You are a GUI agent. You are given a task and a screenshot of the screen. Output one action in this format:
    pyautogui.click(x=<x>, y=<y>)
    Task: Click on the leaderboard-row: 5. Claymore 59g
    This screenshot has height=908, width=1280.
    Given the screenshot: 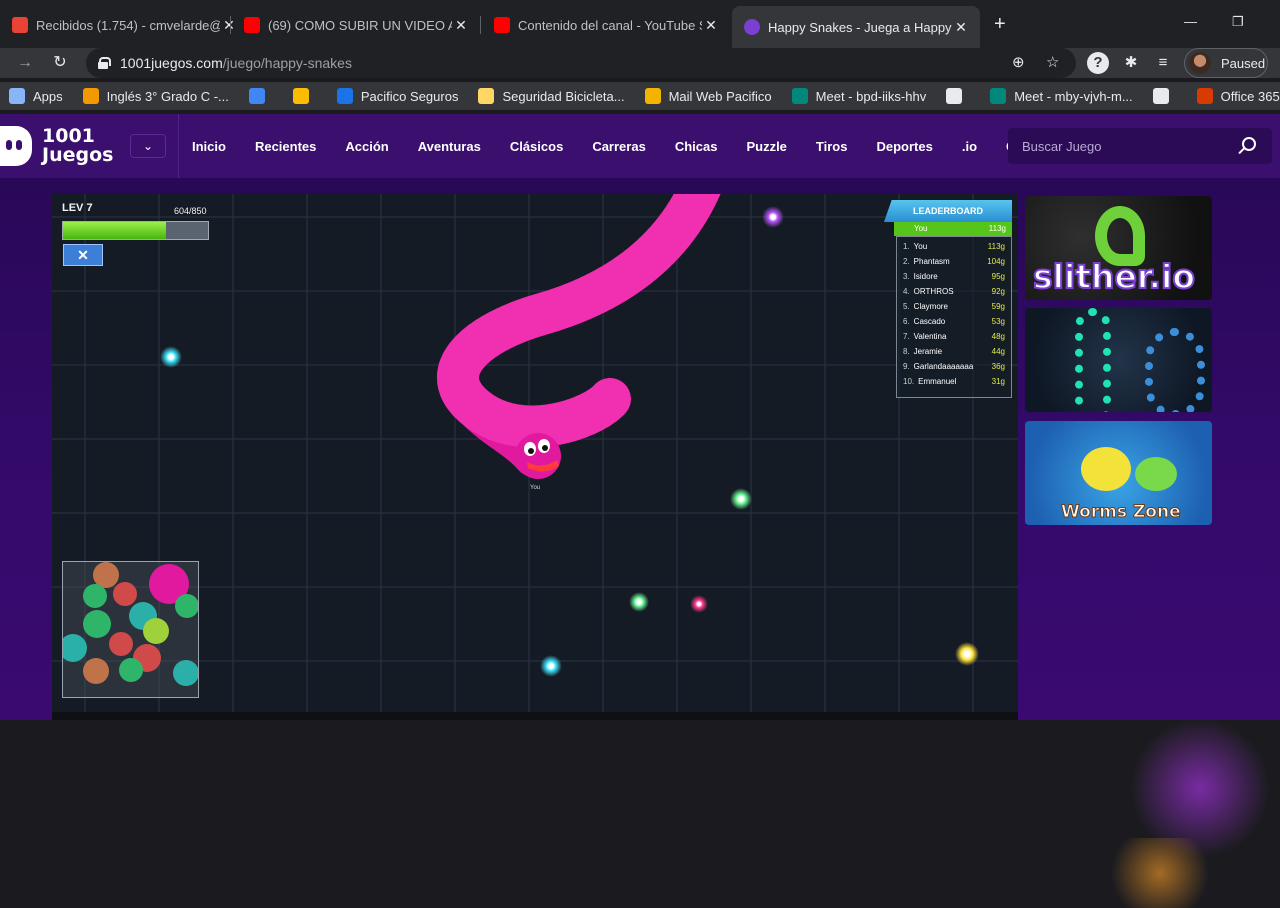 What is the action you would take?
    pyautogui.click(x=954, y=306)
    